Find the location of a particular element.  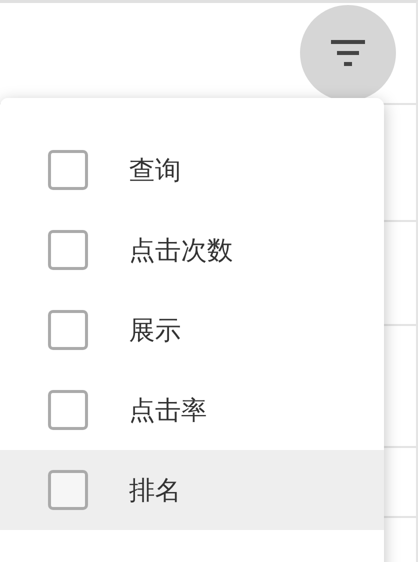

menu-item: 查询 is located at coordinates (192, 170).